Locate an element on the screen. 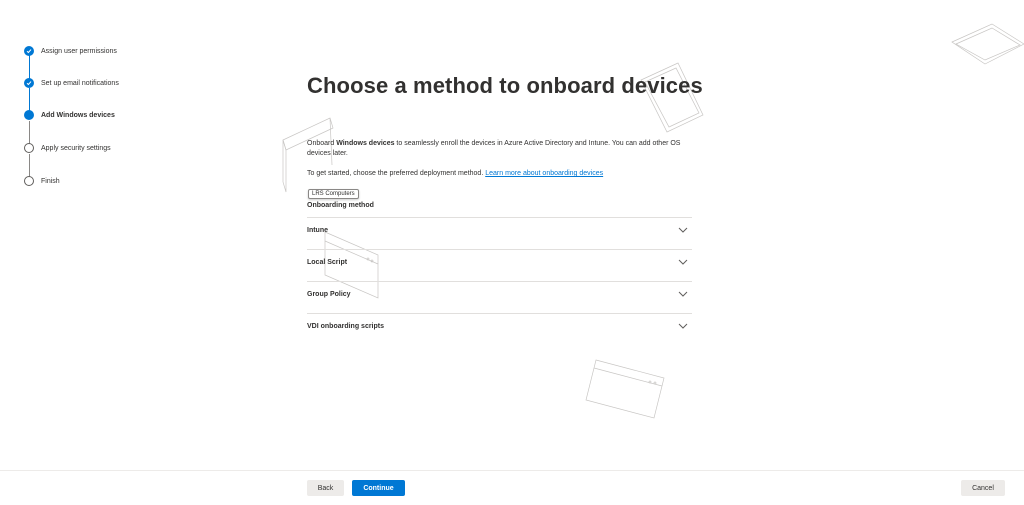 This screenshot has height=505, width=1024. description-bold: Windows devices is located at coordinates (365, 143).